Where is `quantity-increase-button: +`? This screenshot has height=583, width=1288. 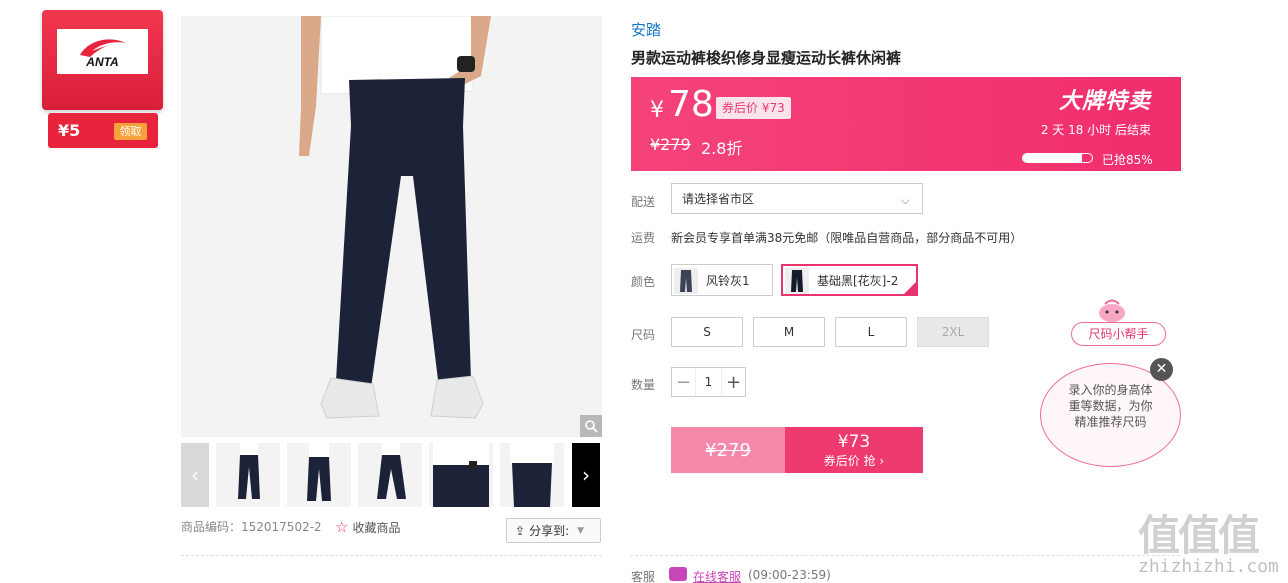 quantity-increase-button: + is located at coordinates (733, 382).